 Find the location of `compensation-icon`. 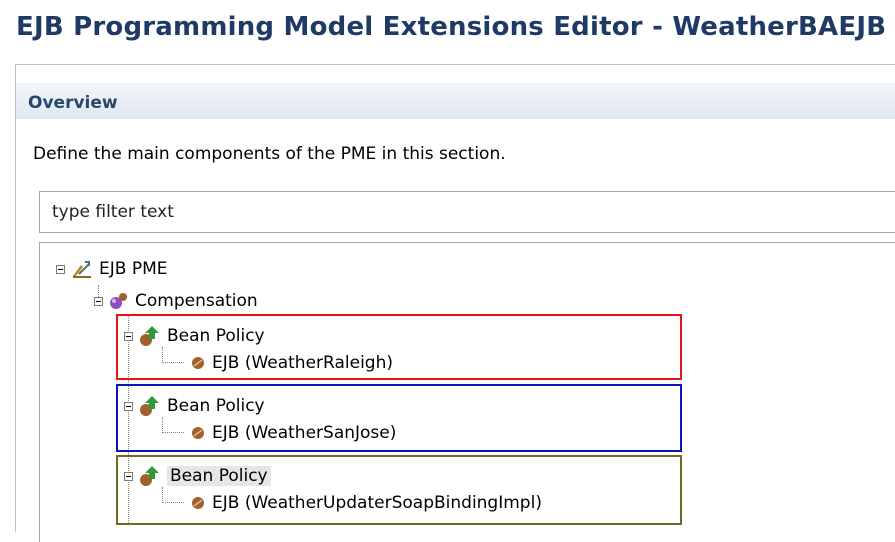

compensation-icon is located at coordinates (118, 301).